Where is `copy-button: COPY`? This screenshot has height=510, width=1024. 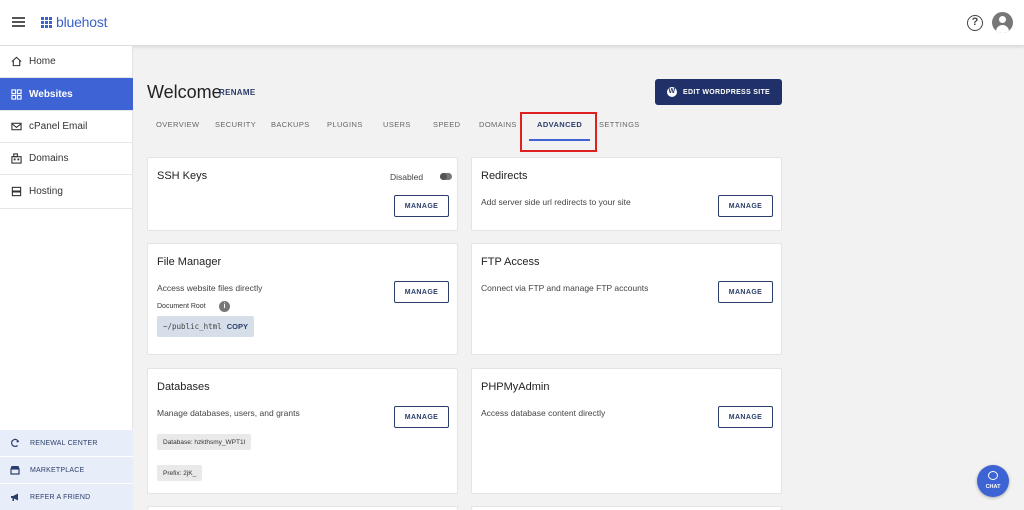 copy-button: COPY is located at coordinates (237, 326).